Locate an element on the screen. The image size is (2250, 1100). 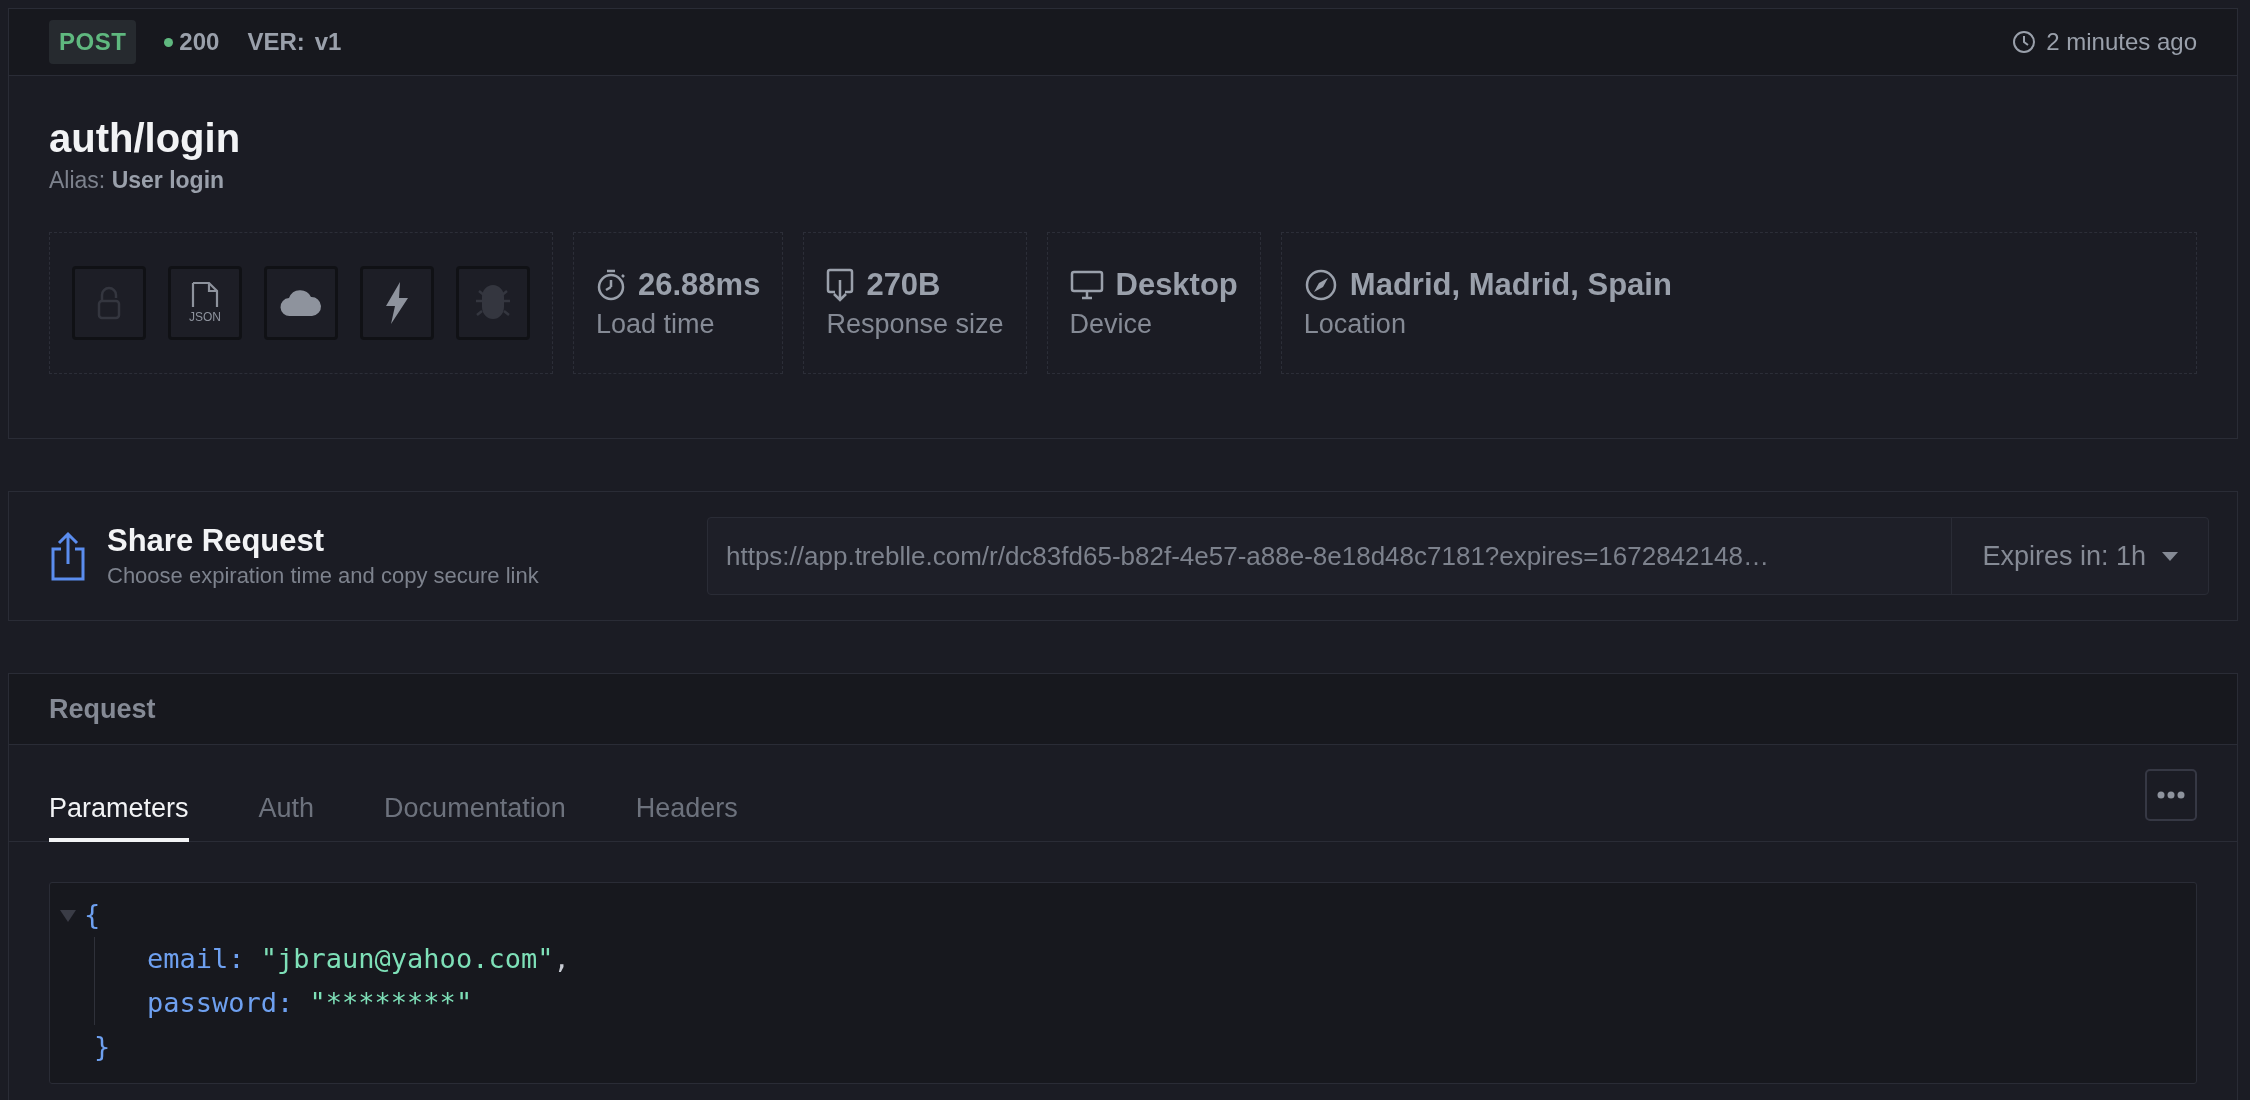
stat-value: Madrid, Madrid, Spain is located at coordinates (1510, 284).